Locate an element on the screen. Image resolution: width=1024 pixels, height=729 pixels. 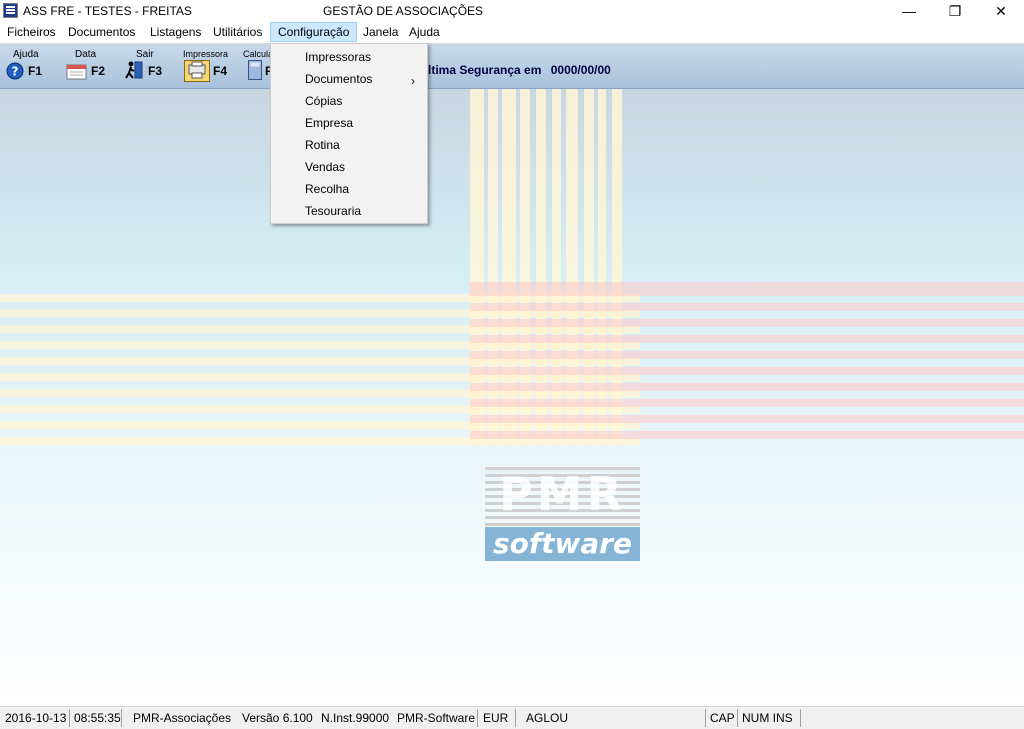
last-backup-status: ltima Segurança em 0000/00/00 is located at coordinates (519, 70).